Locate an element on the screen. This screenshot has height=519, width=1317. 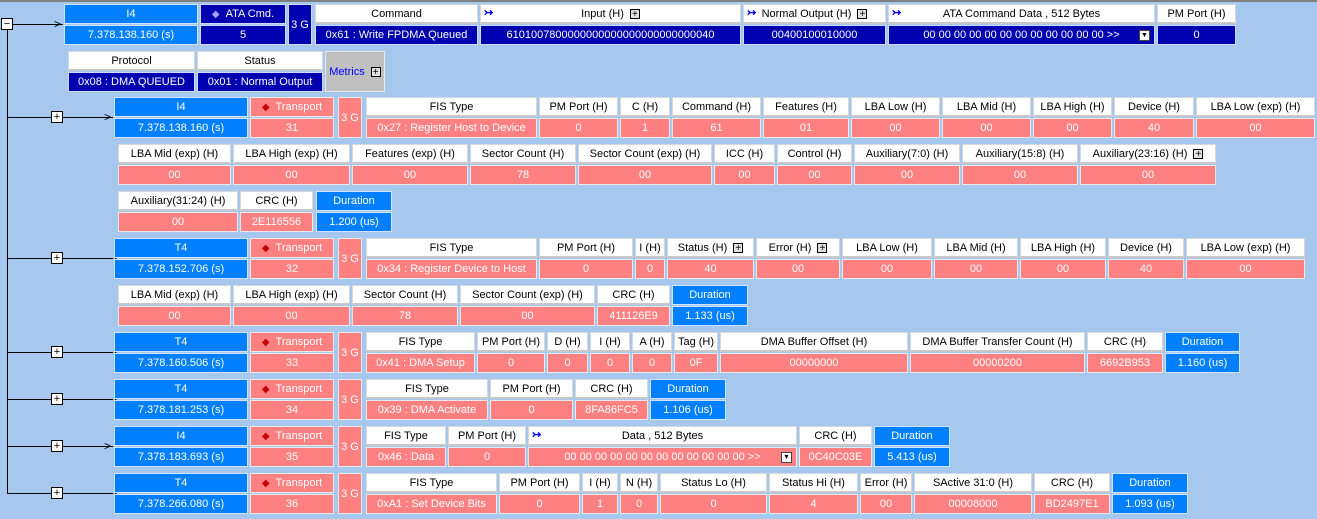
sactive-31-0-h-label: SActive 31:0 (H) is located at coordinates (973, 482).